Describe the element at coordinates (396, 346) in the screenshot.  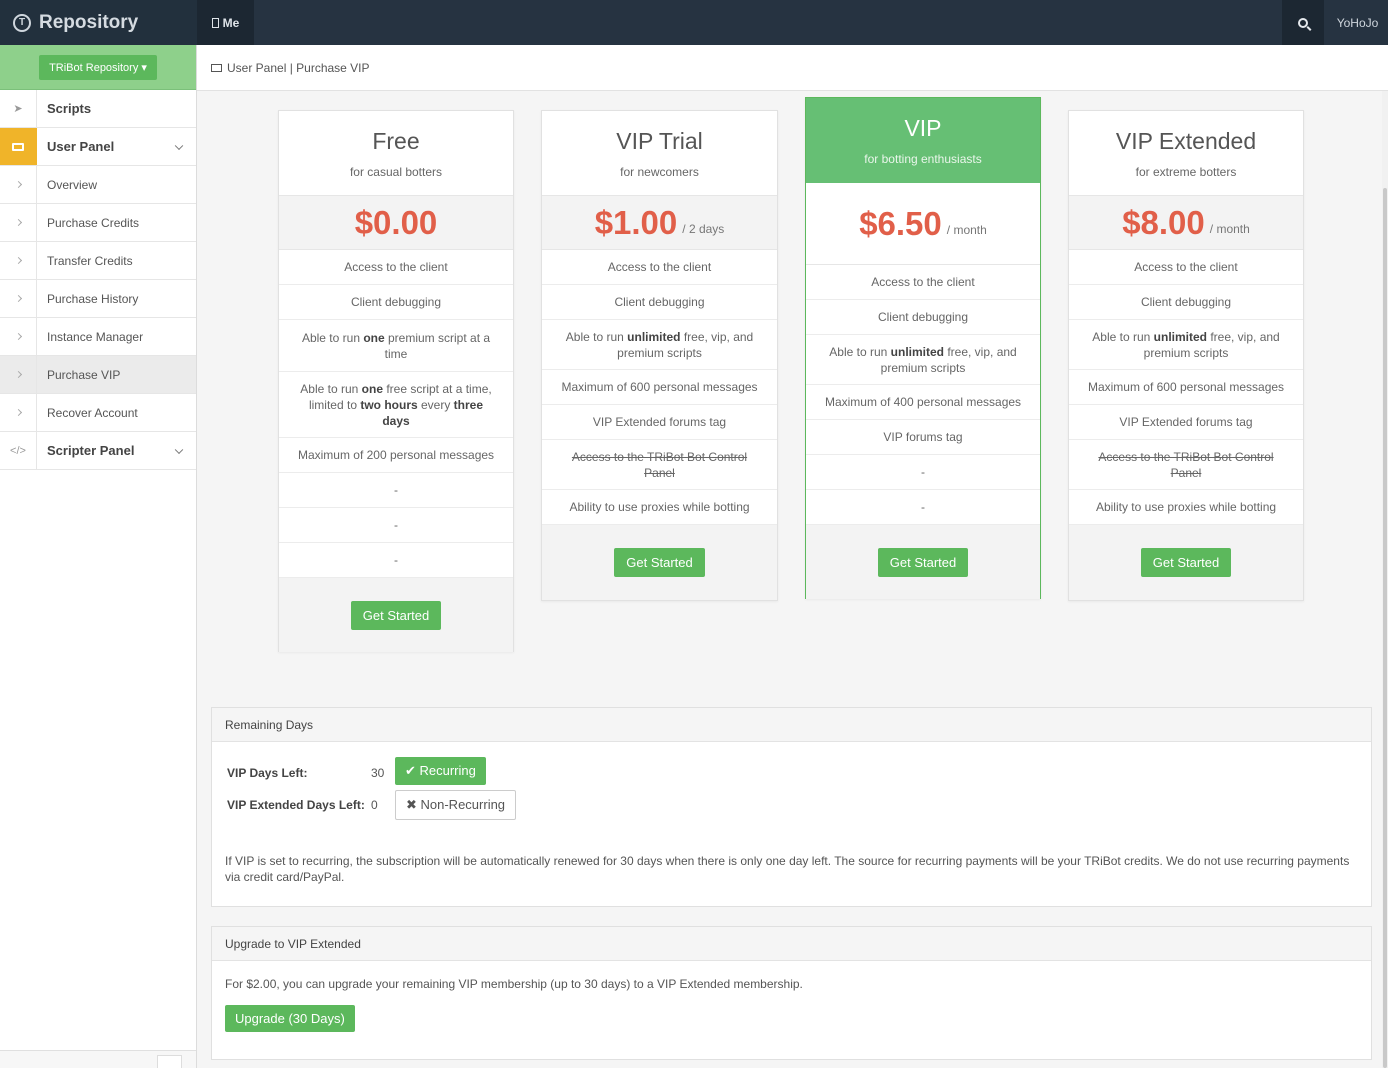
I see `feature-row: Able to run one premium script at a time` at that location.